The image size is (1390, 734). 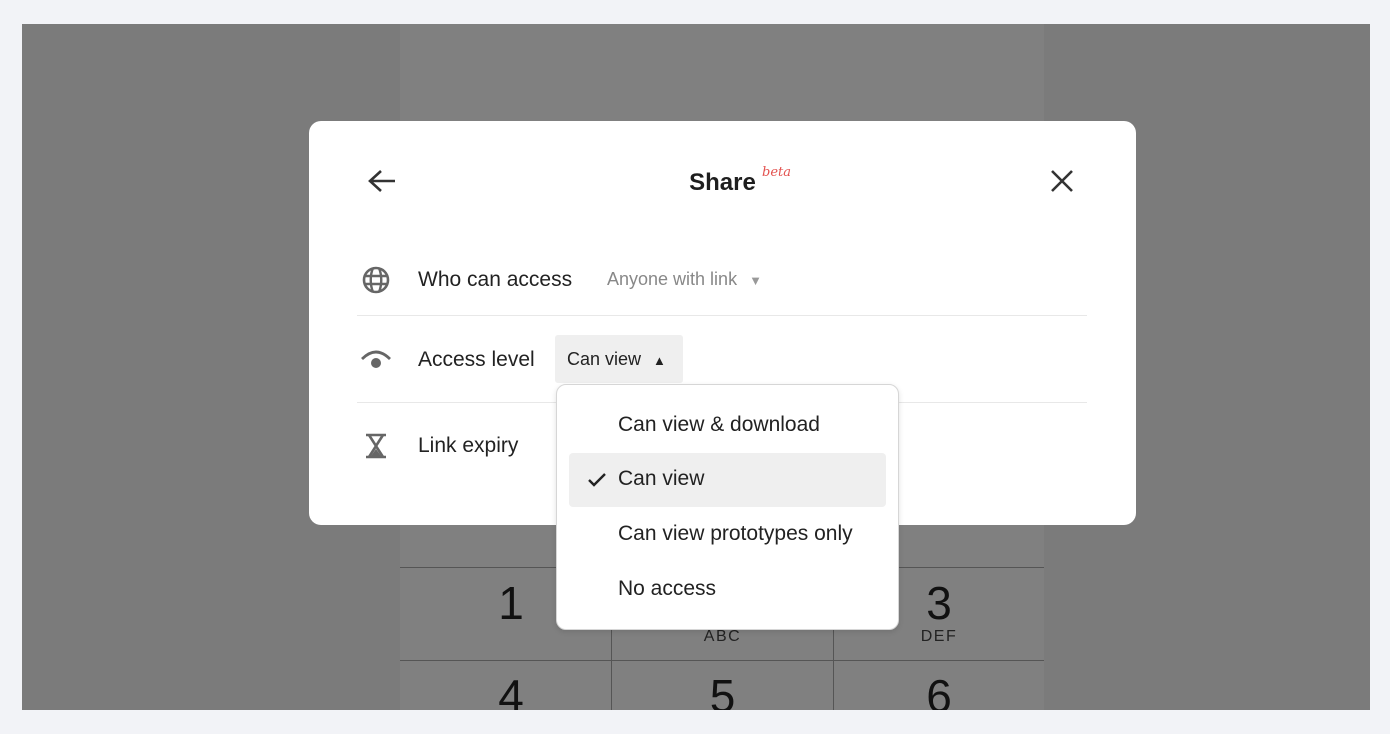 What do you see at coordinates (722, 315) in the screenshot?
I see `divider` at bounding box center [722, 315].